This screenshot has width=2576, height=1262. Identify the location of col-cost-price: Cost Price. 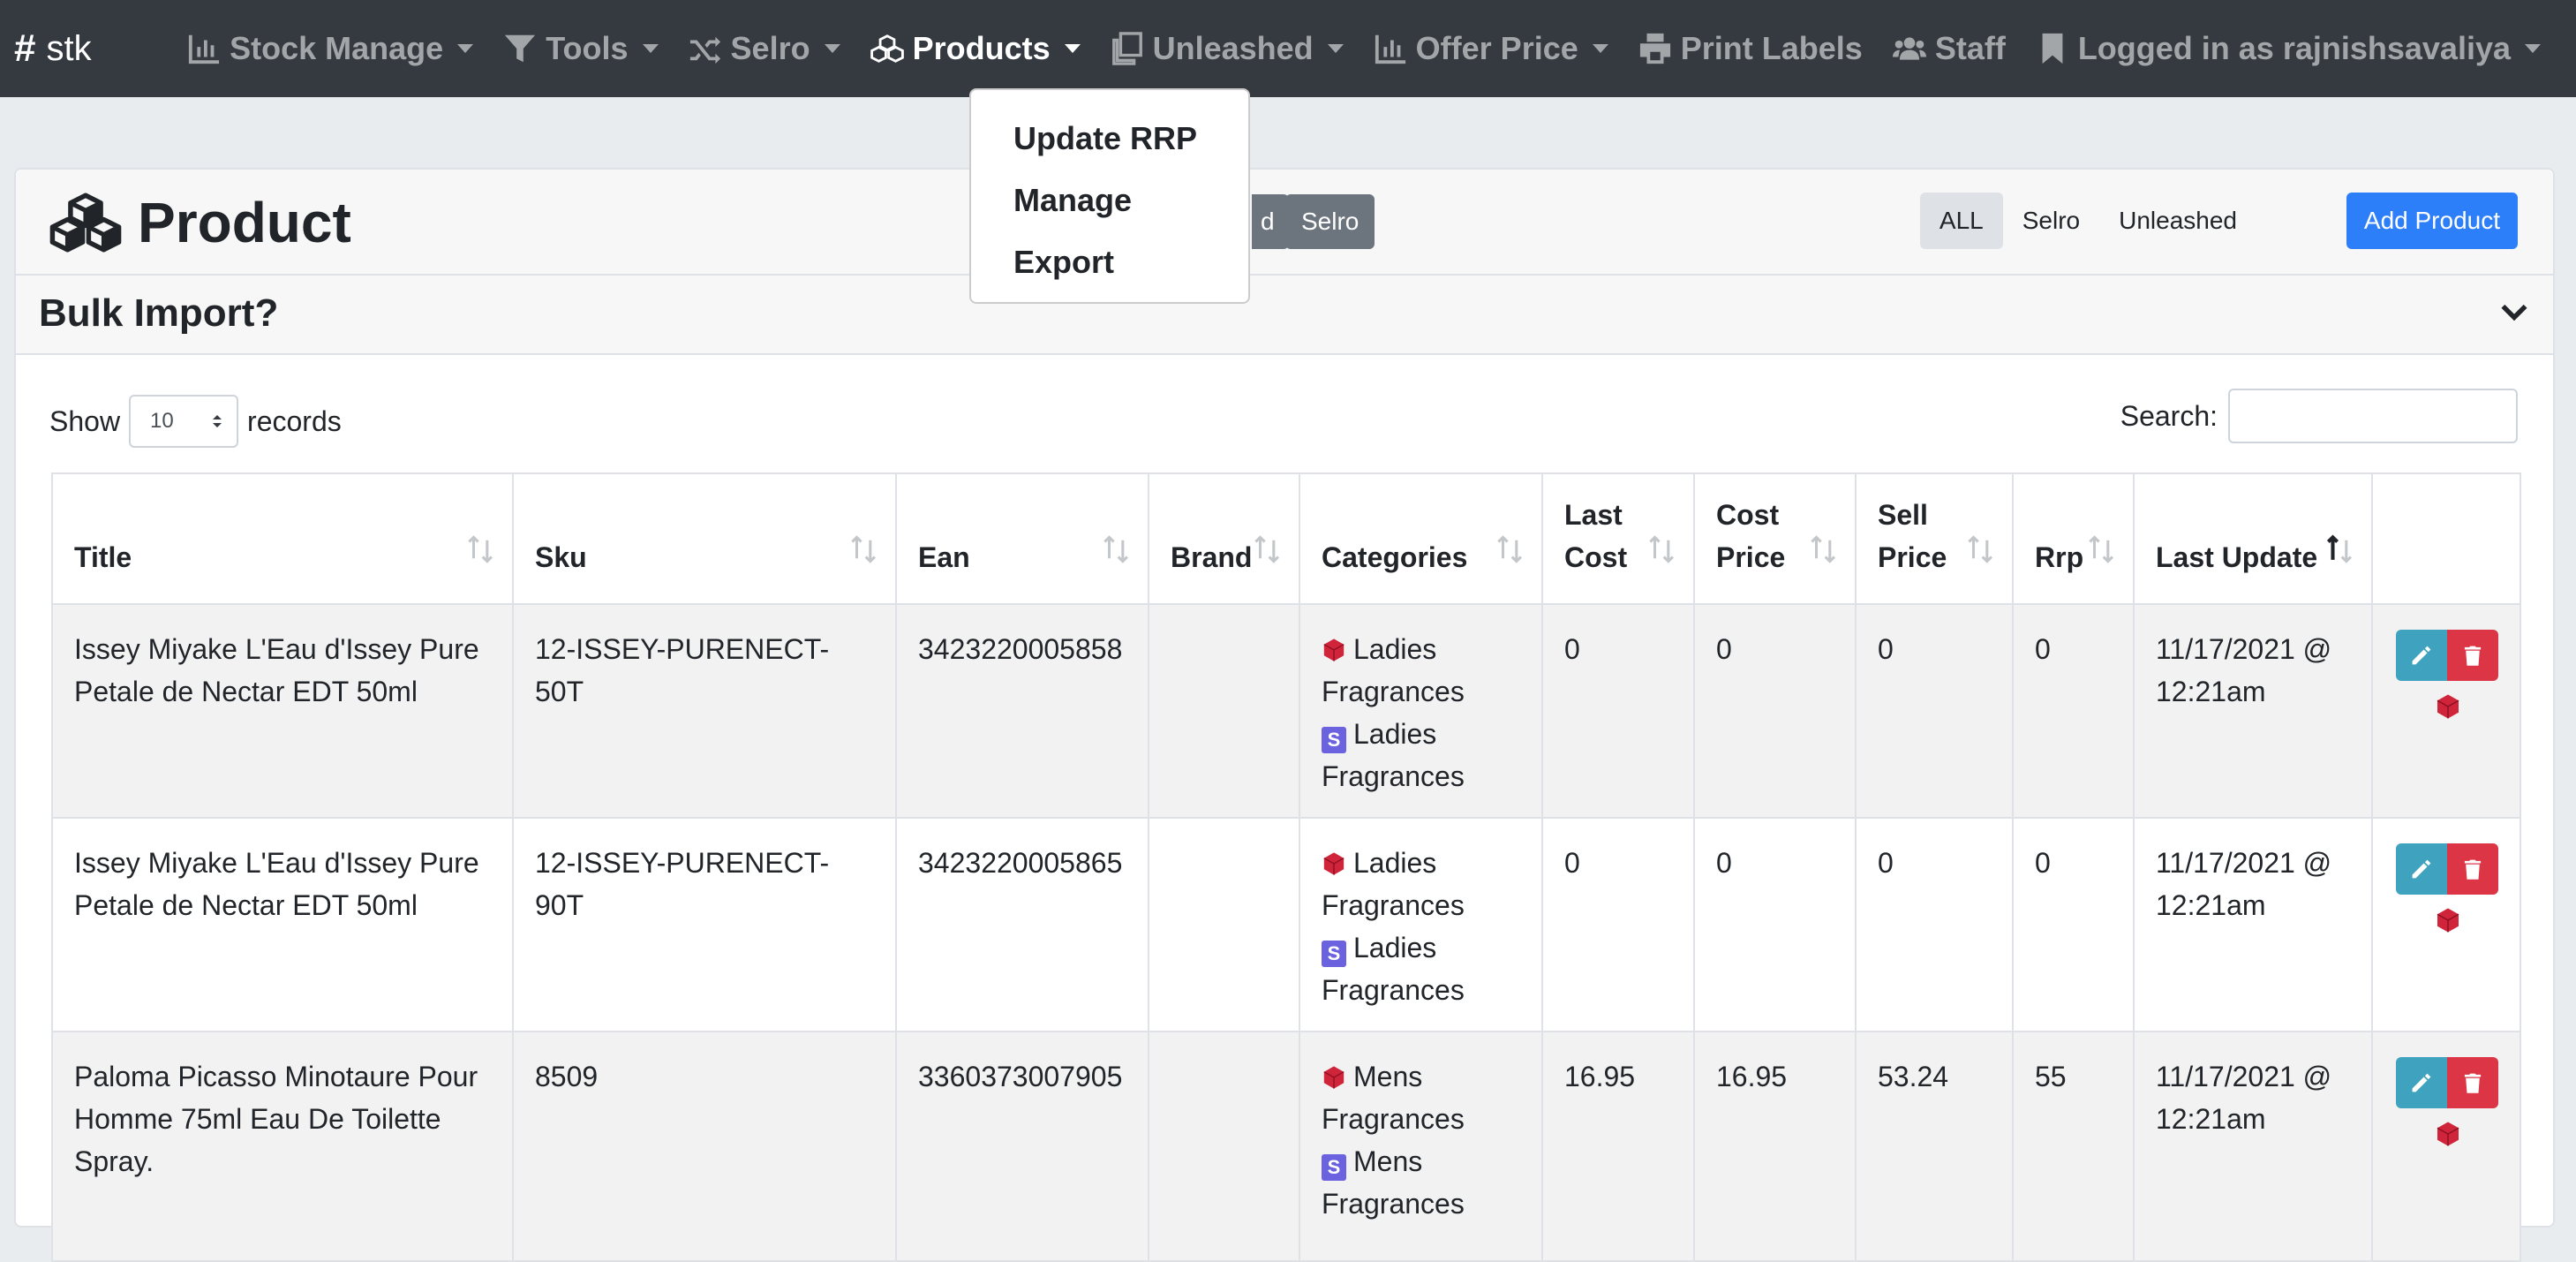
(1775, 538).